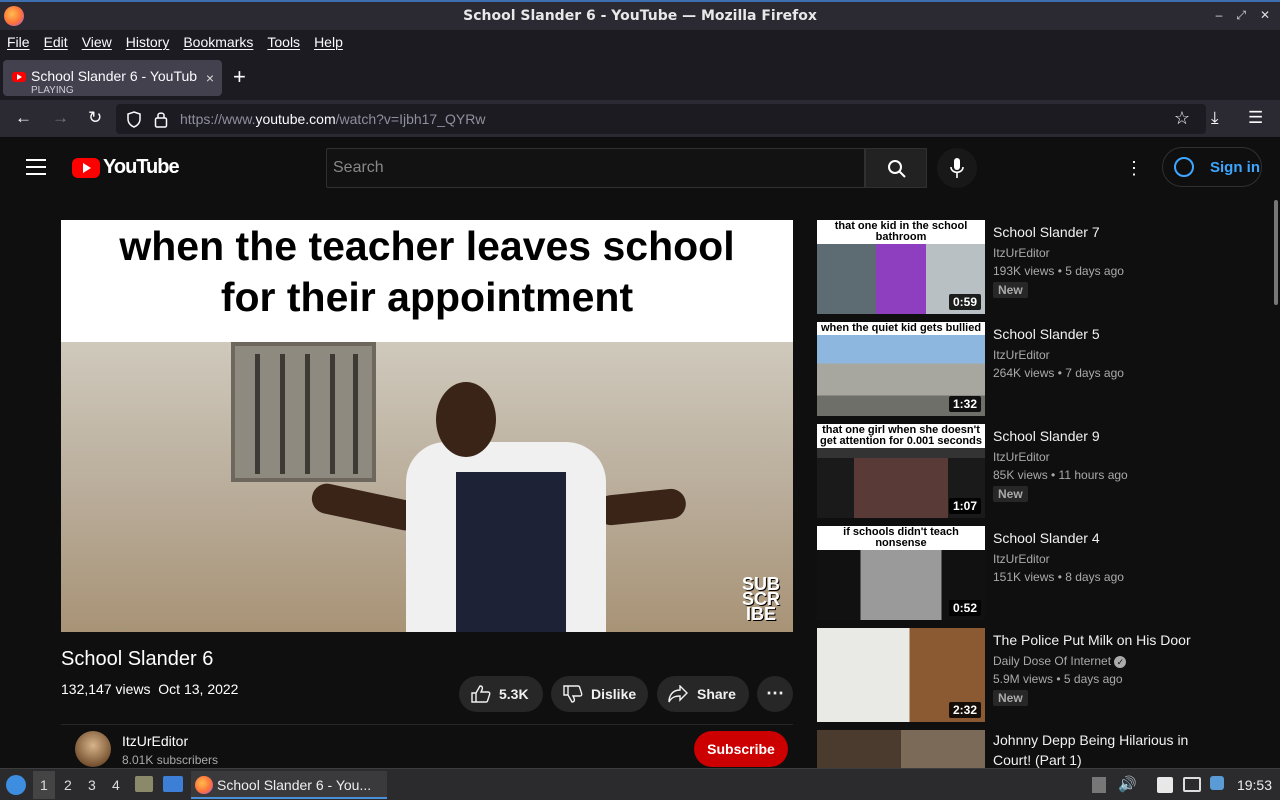  I want to click on menu-history: History, so click(148, 42).